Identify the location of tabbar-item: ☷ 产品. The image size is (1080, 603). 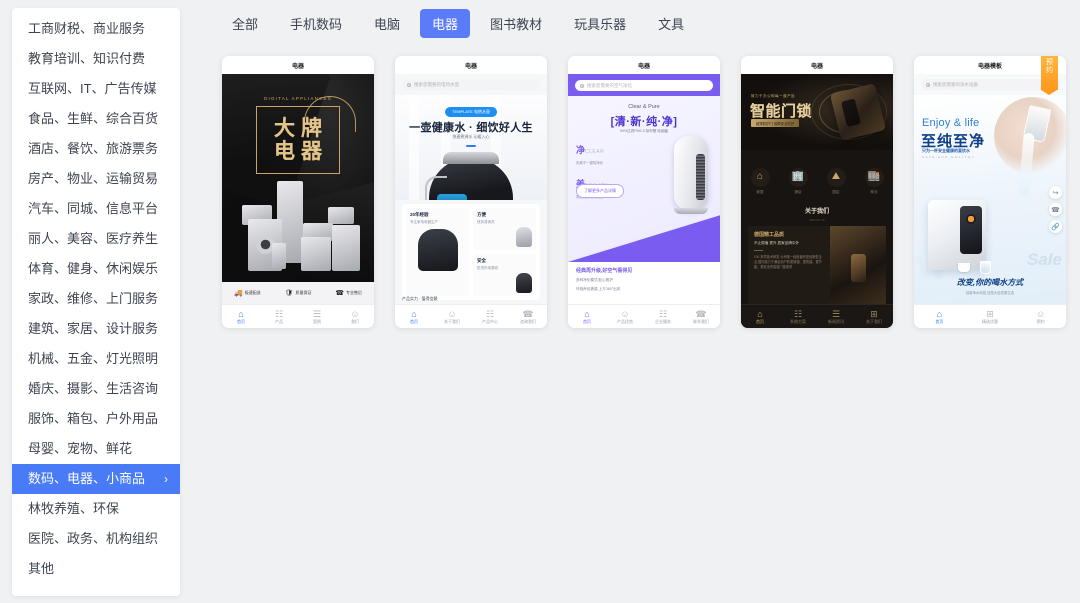
(279, 317).